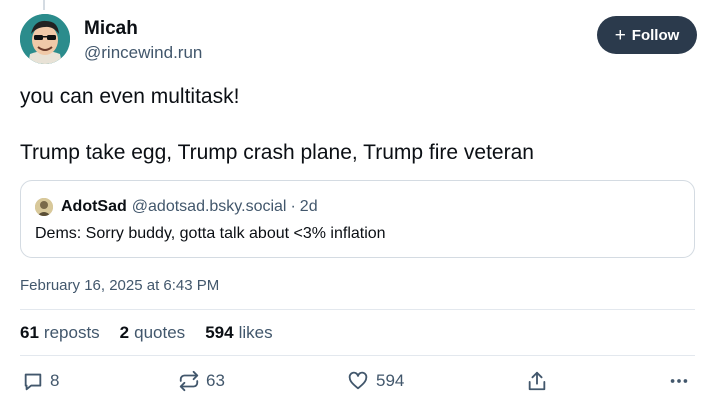 The image size is (709, 404). I want to click on quoted-author-handle: @adotsad.bsky.social, so click(209, 206).